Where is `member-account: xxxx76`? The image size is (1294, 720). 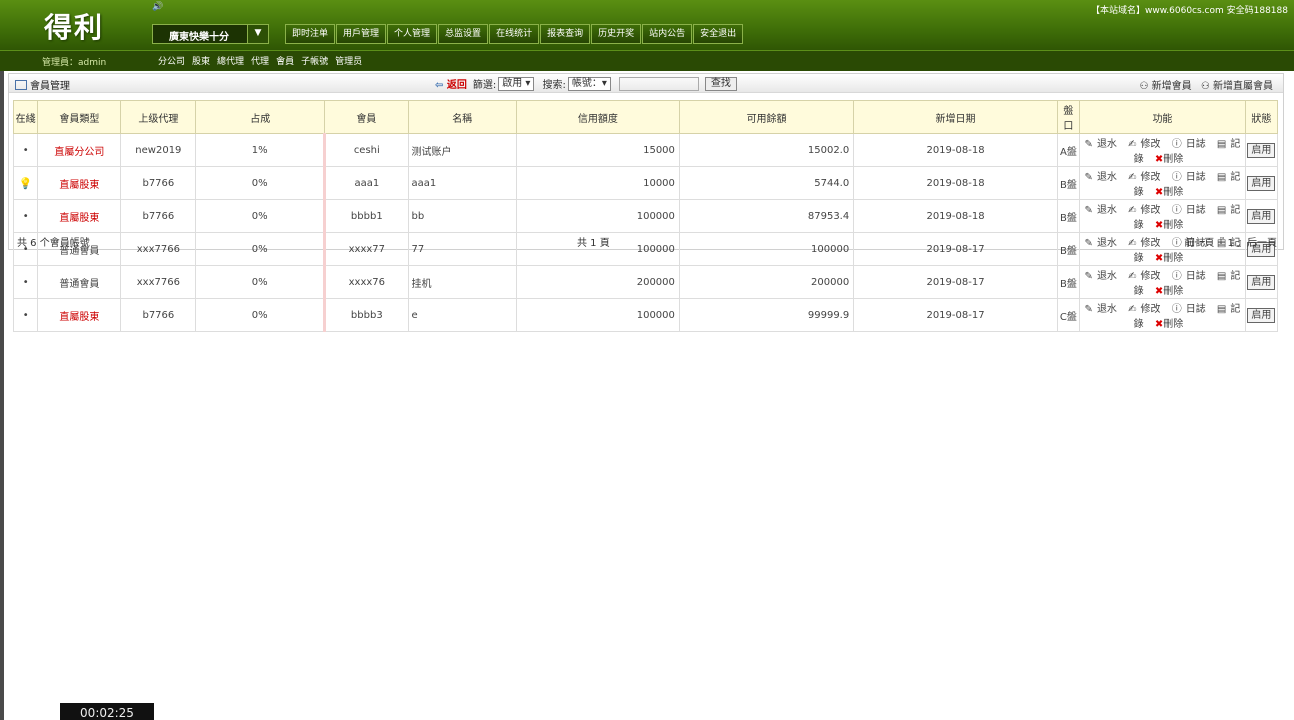 member-account: xxxx76 is located at coordinates (366, 282).